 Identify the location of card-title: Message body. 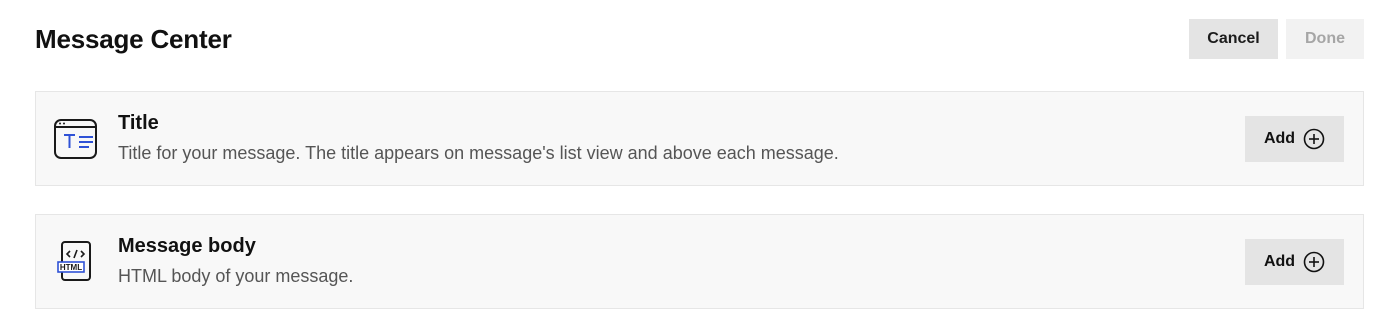
(187, 246).